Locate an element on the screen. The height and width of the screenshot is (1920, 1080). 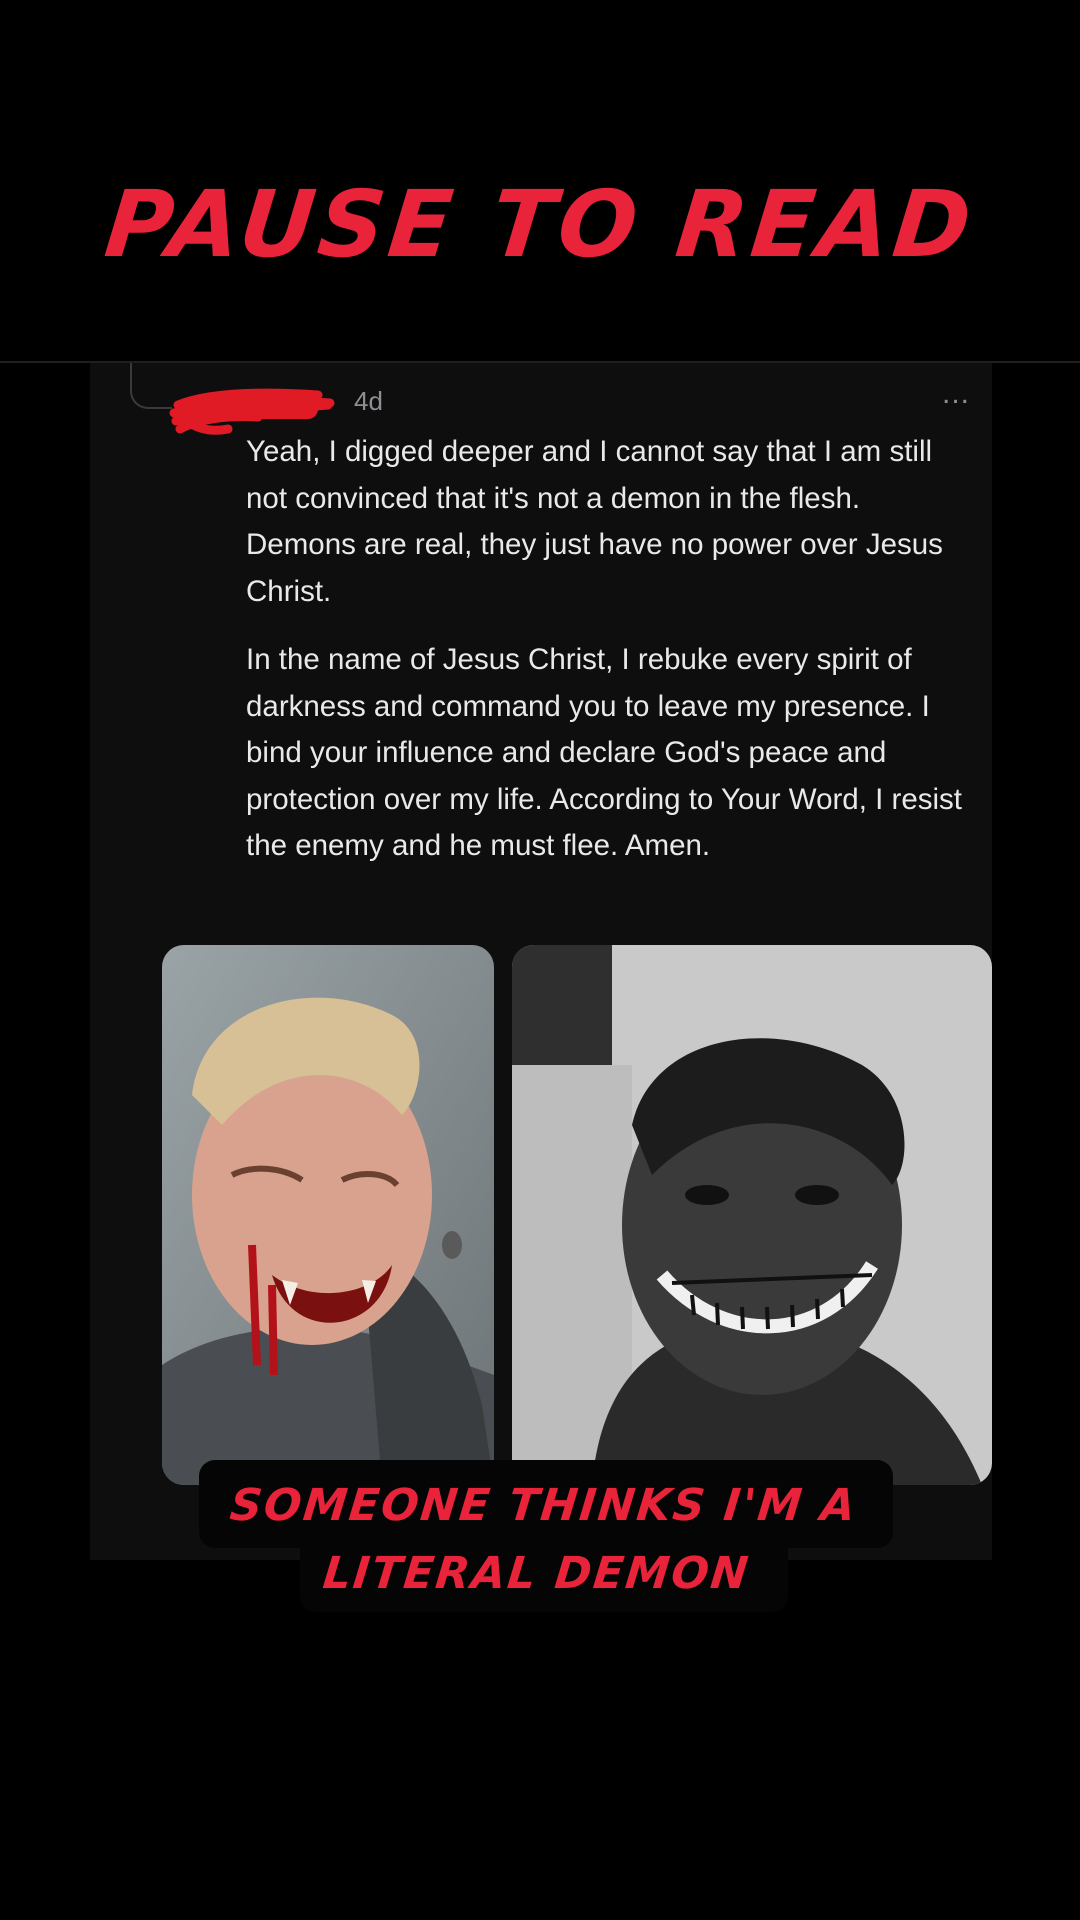
thread-line-icon is located at coordinates (151, 386).